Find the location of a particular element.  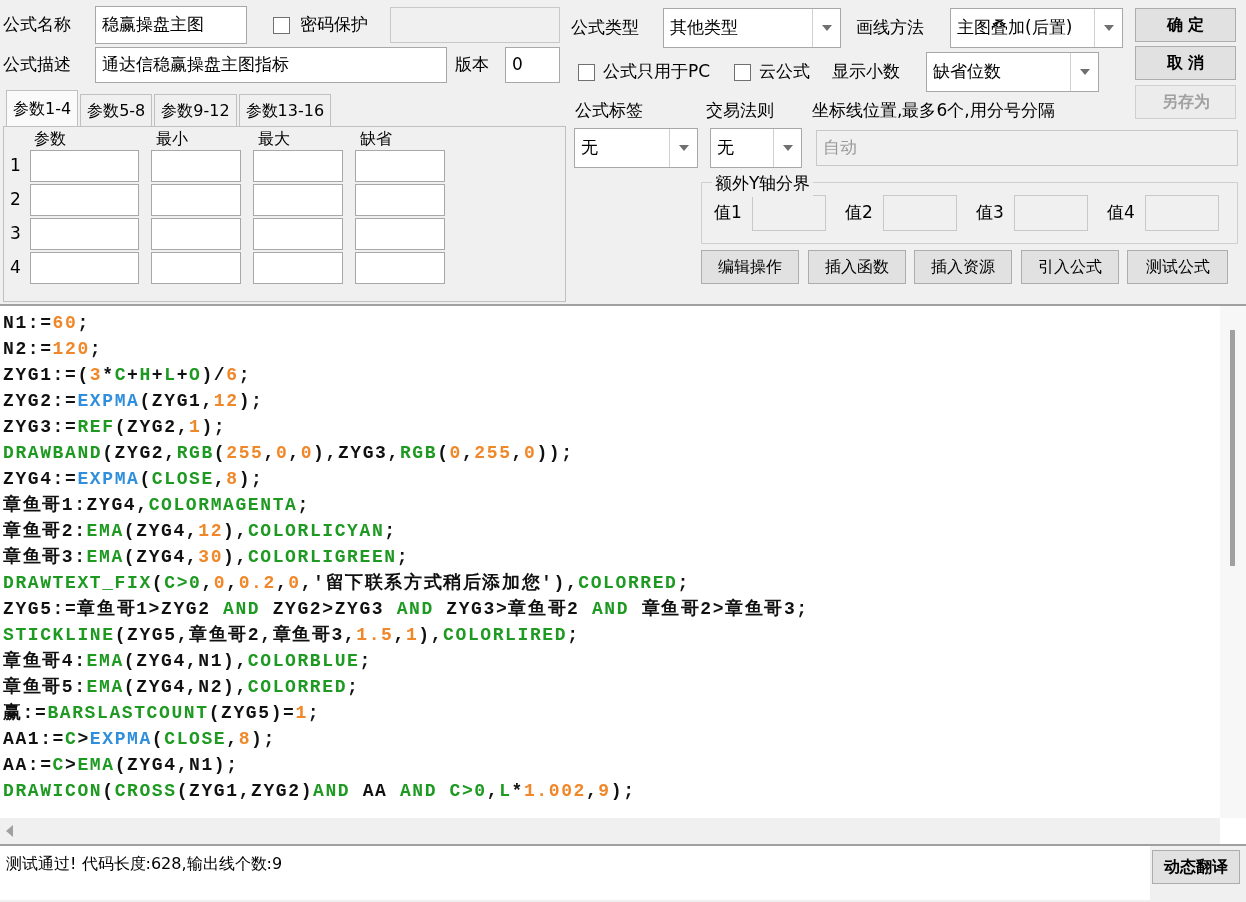

code-line: DRAWTEXT_FIX(C>0,0,0.2,0,'留下联系方式稍后添加您'),COLORRED; is located at coordinates (347, 583).